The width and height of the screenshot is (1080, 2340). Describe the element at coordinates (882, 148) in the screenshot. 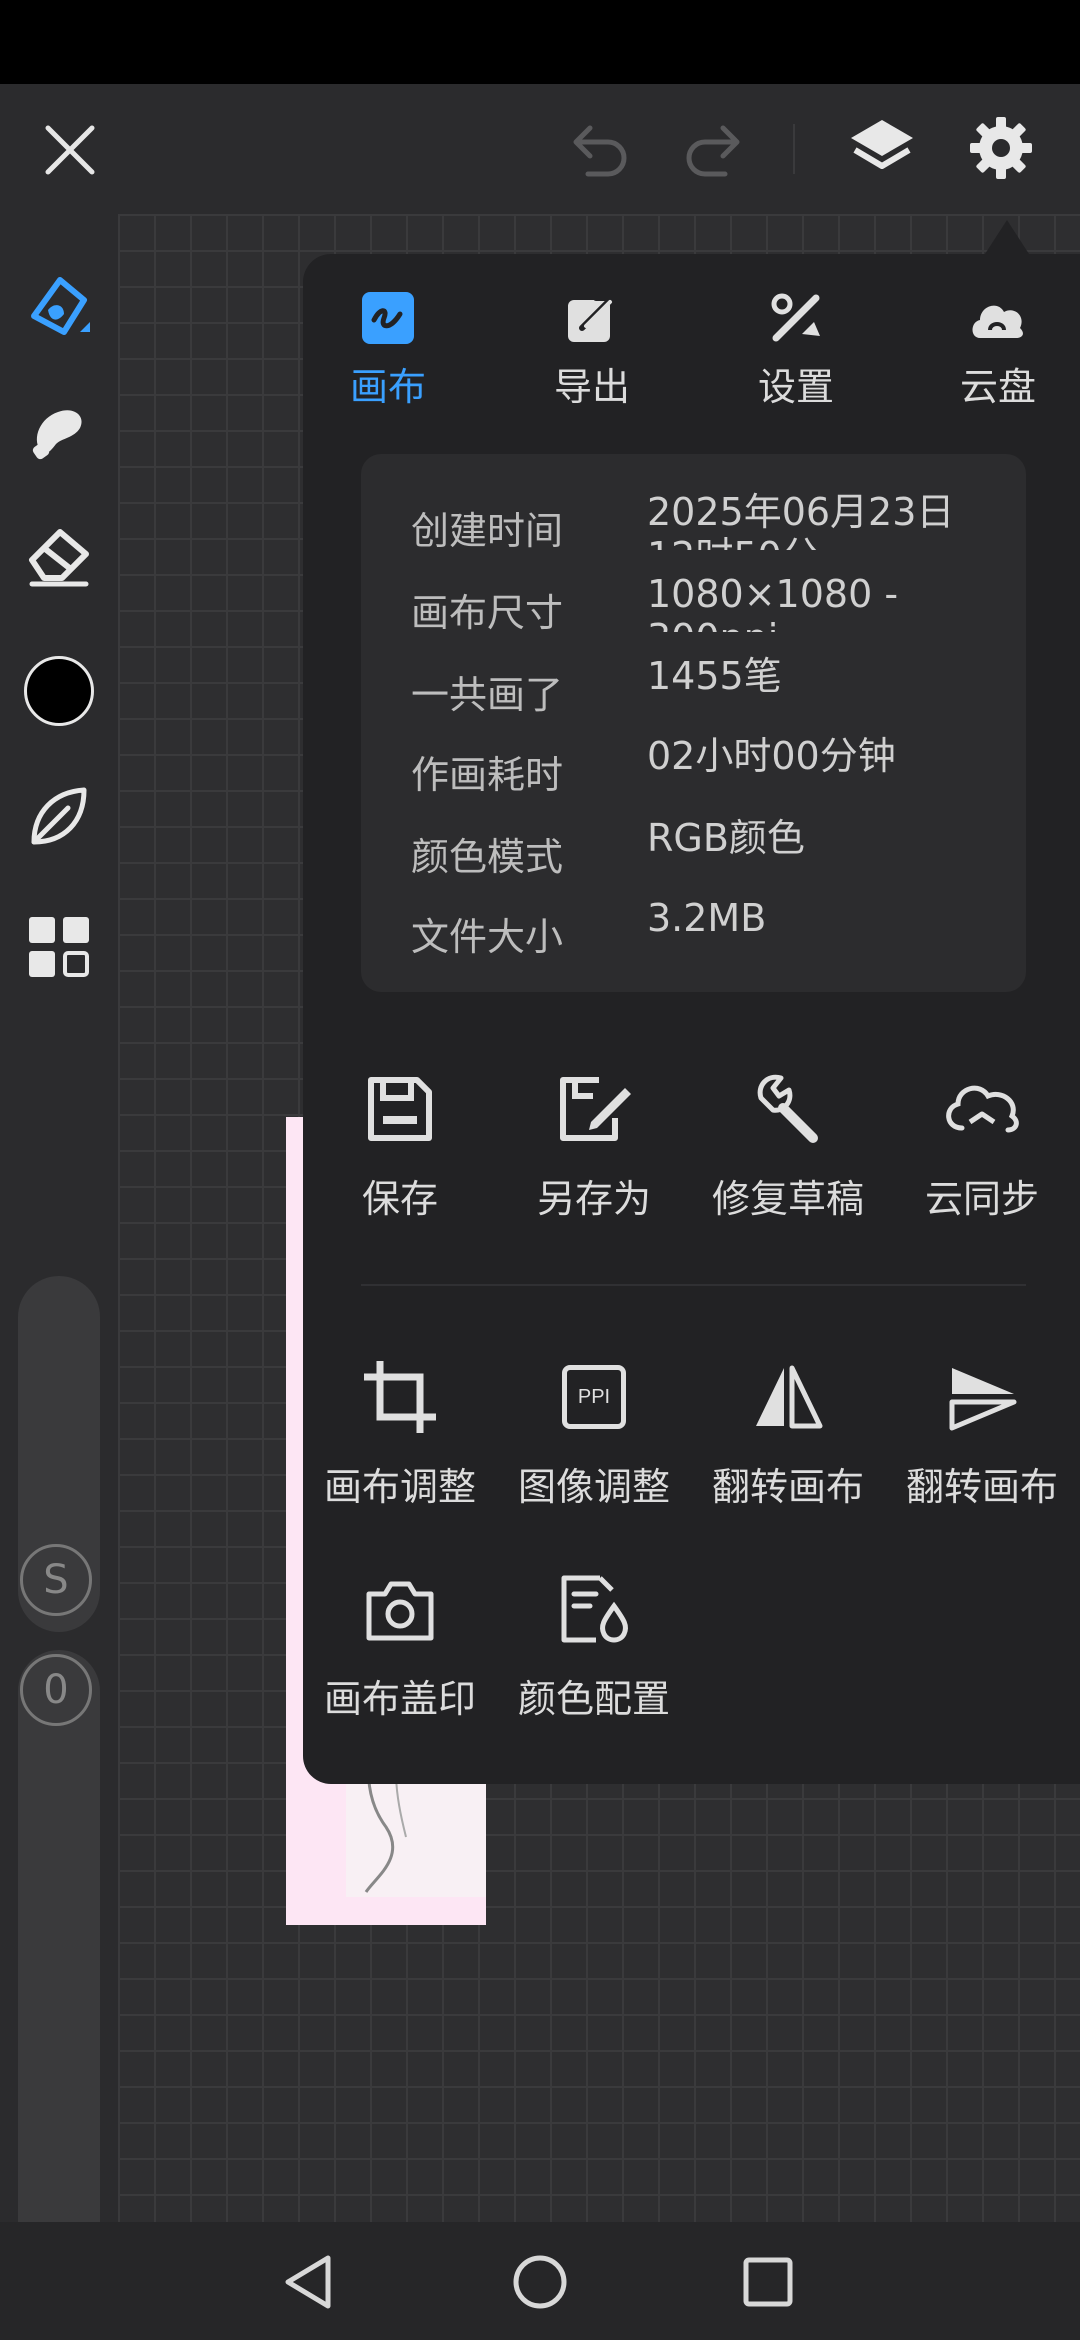

I see `layers-icon` at that location.